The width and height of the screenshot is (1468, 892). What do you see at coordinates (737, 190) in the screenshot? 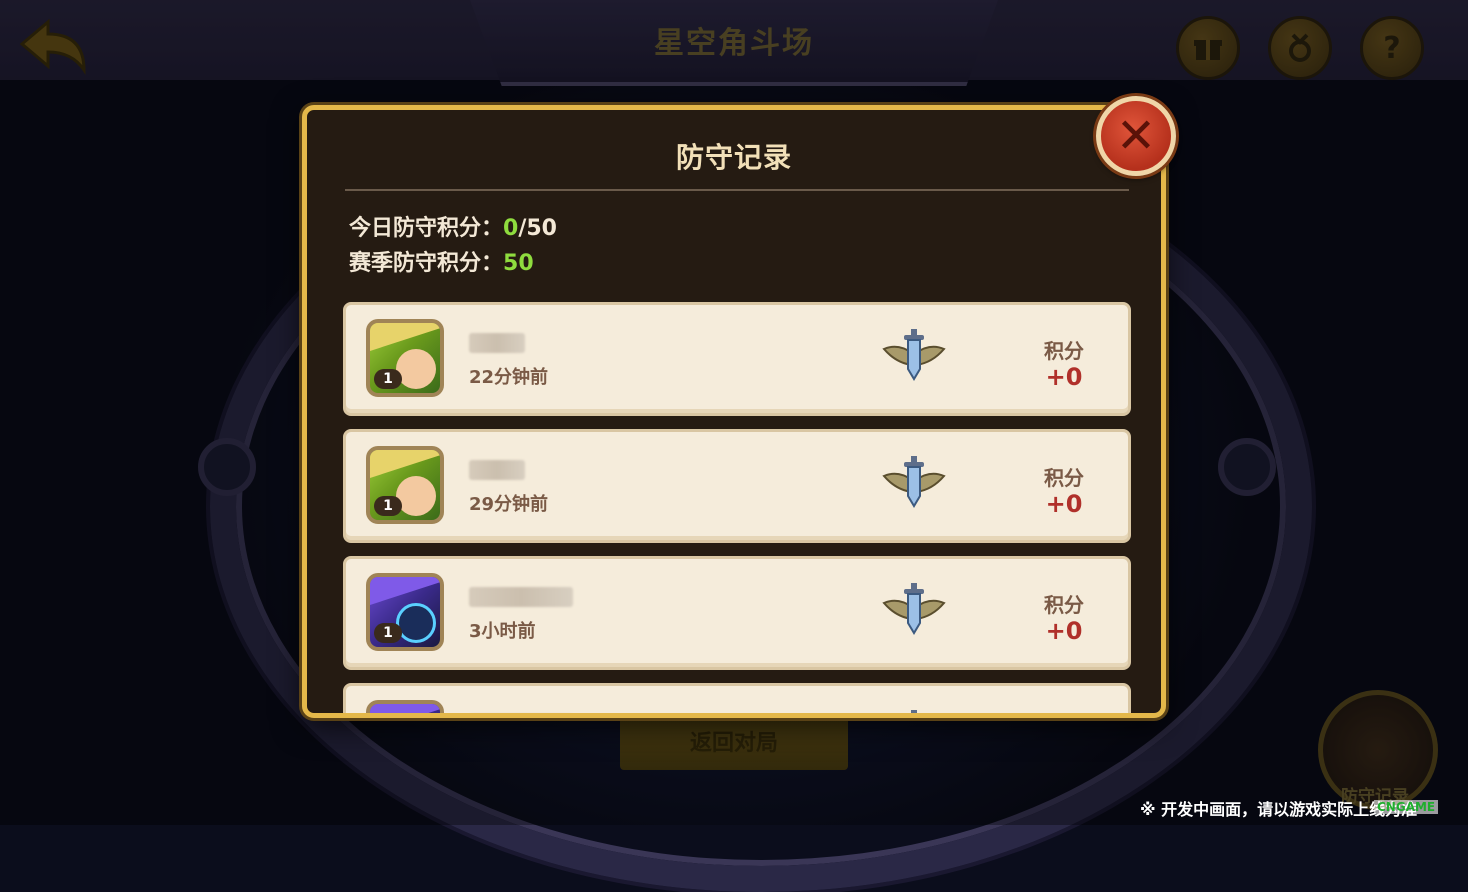
I see `title-divider` at bounding box center [737, 190].